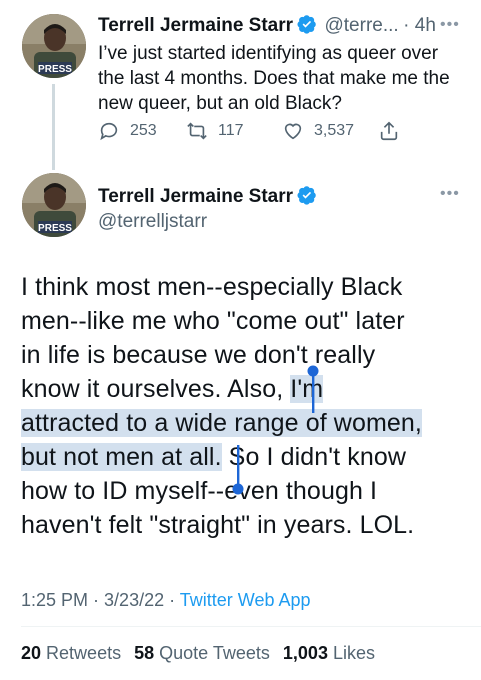 The width and height of the screenshot is (481, 680). Describe the element at coordinates (251, 626) in the screenshot. I see `divider` at that location.